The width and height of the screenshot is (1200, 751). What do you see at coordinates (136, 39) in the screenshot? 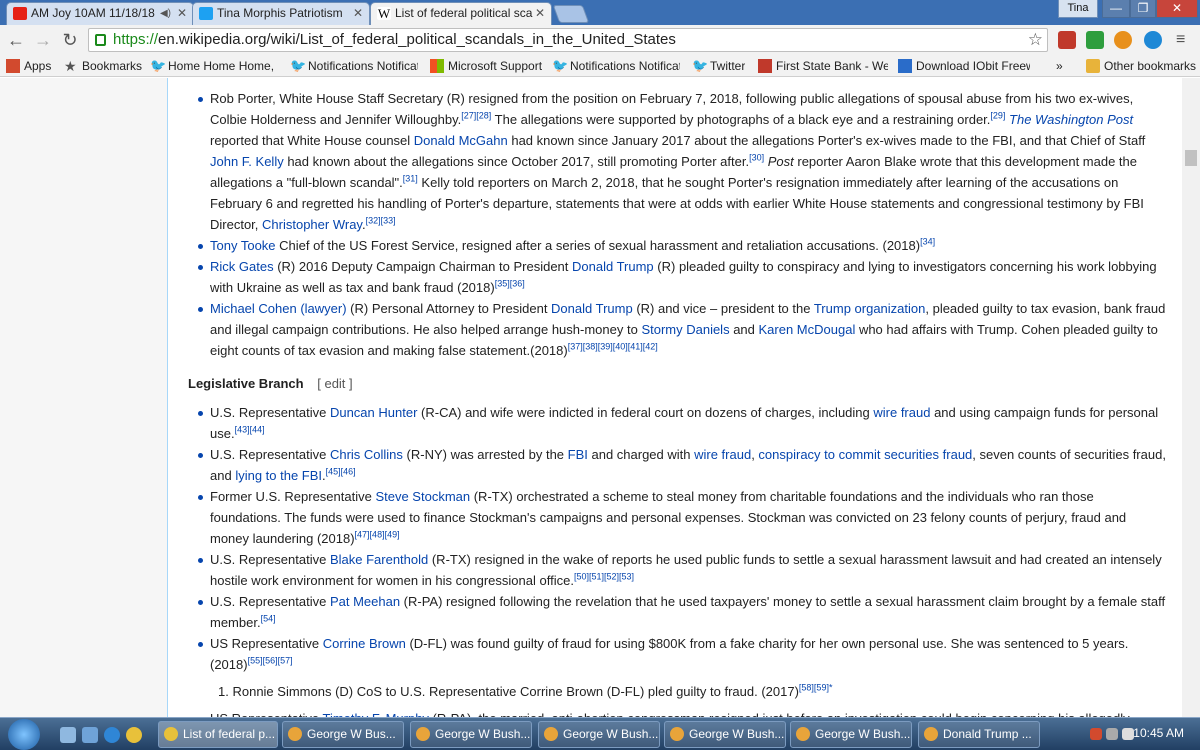
I see `url-scheme: https://` at bounding box center [136, 39].